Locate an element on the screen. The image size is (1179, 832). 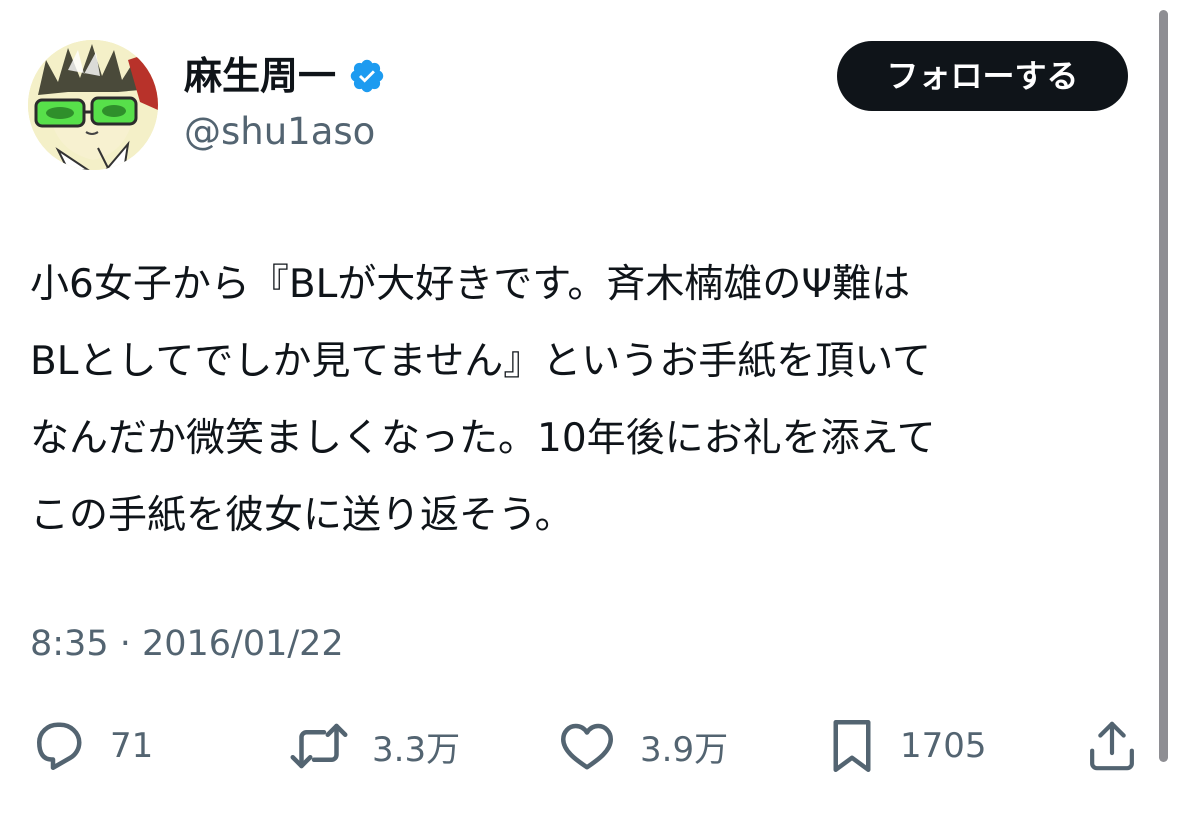
avatar is located at coordinates (93, 105).